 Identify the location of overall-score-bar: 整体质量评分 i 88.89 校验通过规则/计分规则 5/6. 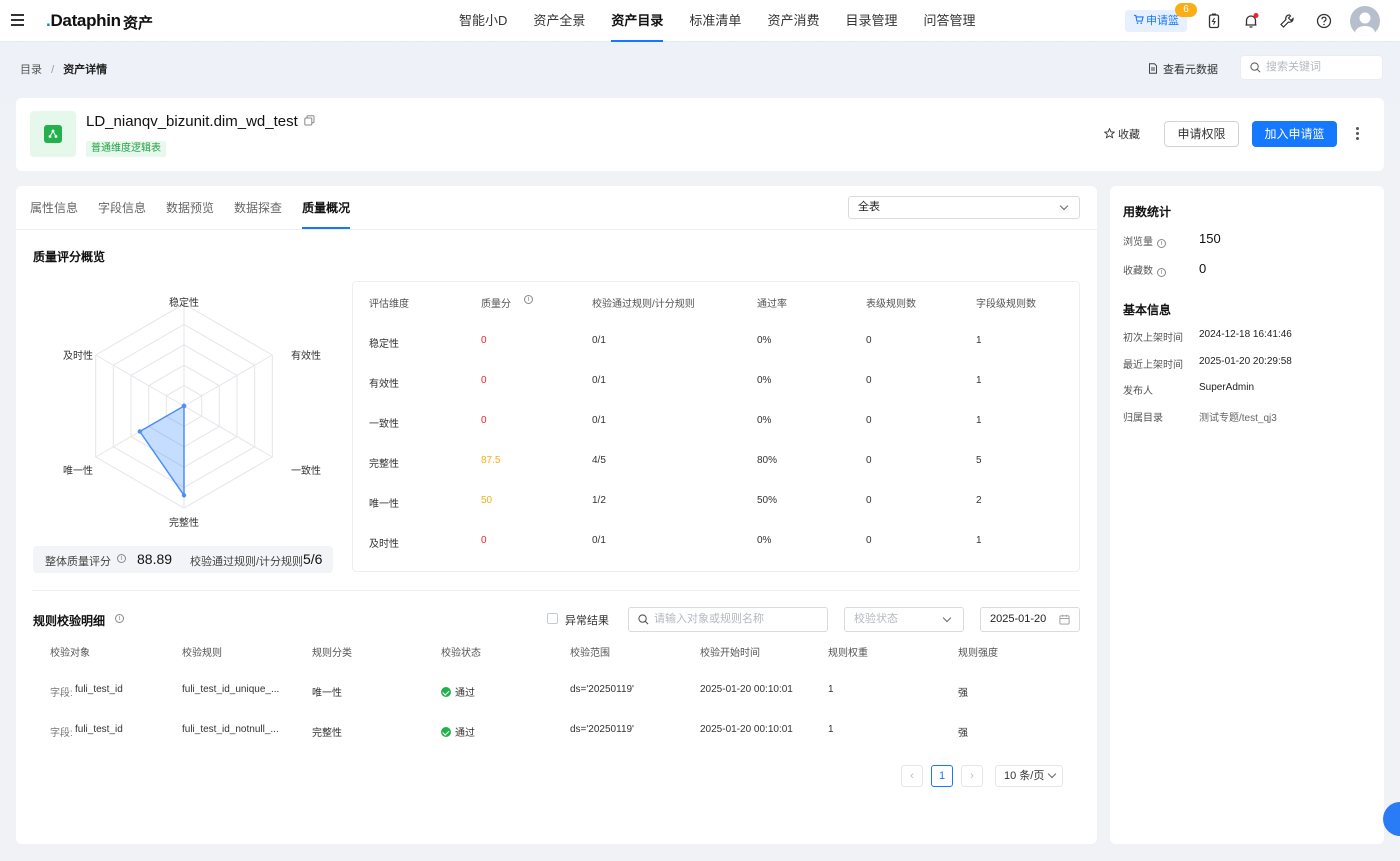
(183, 559).